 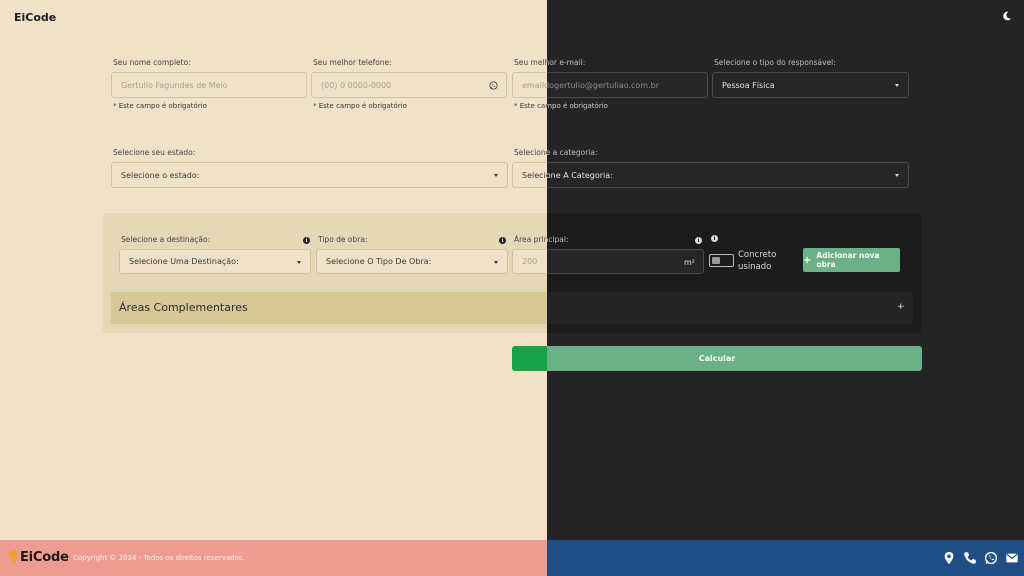 I want to click on responsavel-value: Pessoa Física, so click(x=748, y=85).